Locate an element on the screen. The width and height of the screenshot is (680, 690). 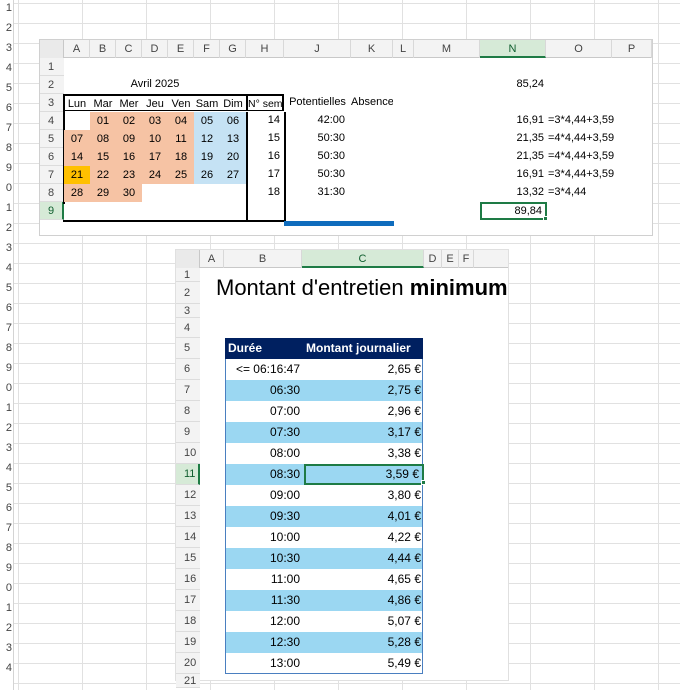
column-header-n: N is located at coordinates (513, 49).